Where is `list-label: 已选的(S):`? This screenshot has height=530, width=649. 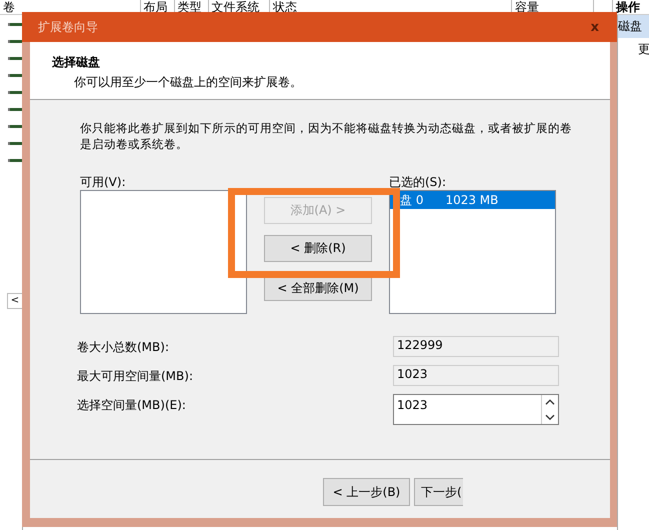 list-label: 已选的(S): is located at coordinates (418, 182).